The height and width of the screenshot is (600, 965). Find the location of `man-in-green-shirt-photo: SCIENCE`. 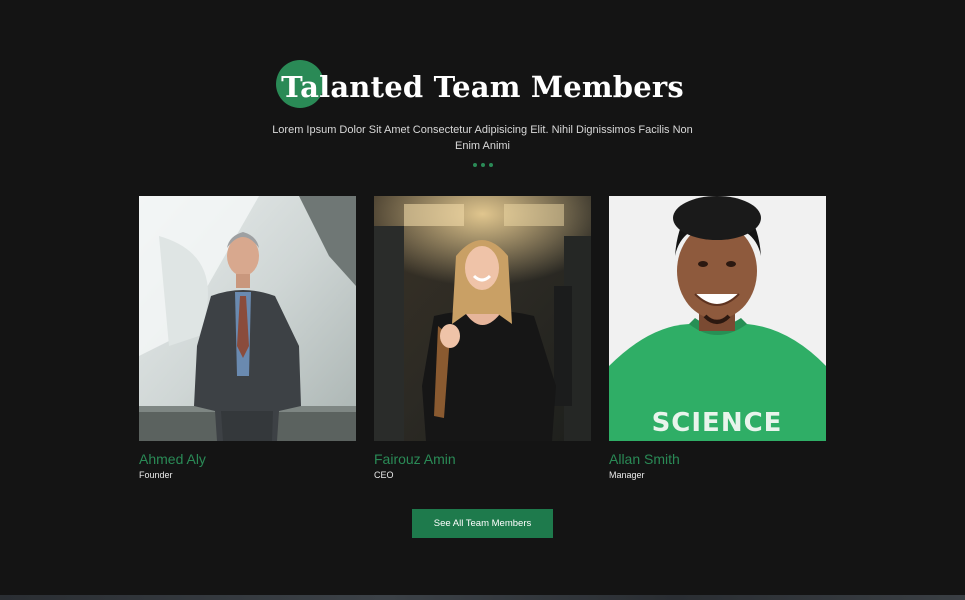

man-in-green-shirt-photo: SCIENCE is located at coordinates (717, 318).